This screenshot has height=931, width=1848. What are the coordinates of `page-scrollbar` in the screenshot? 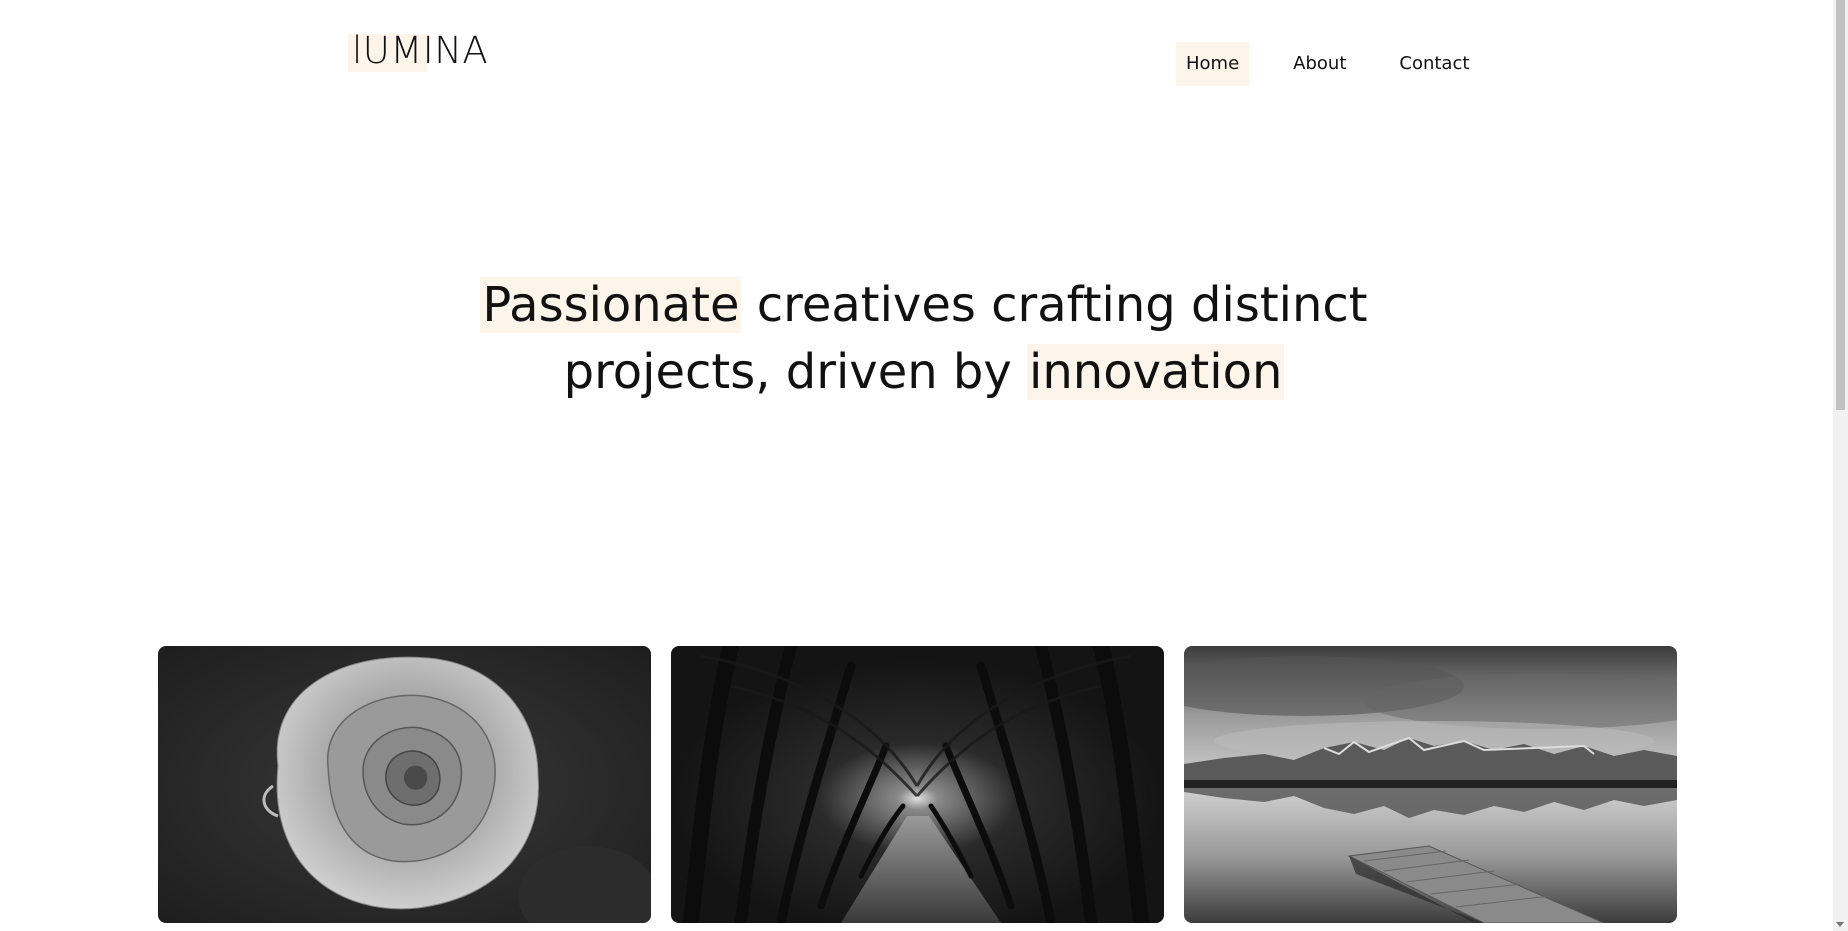 It's located at (1840, 465).